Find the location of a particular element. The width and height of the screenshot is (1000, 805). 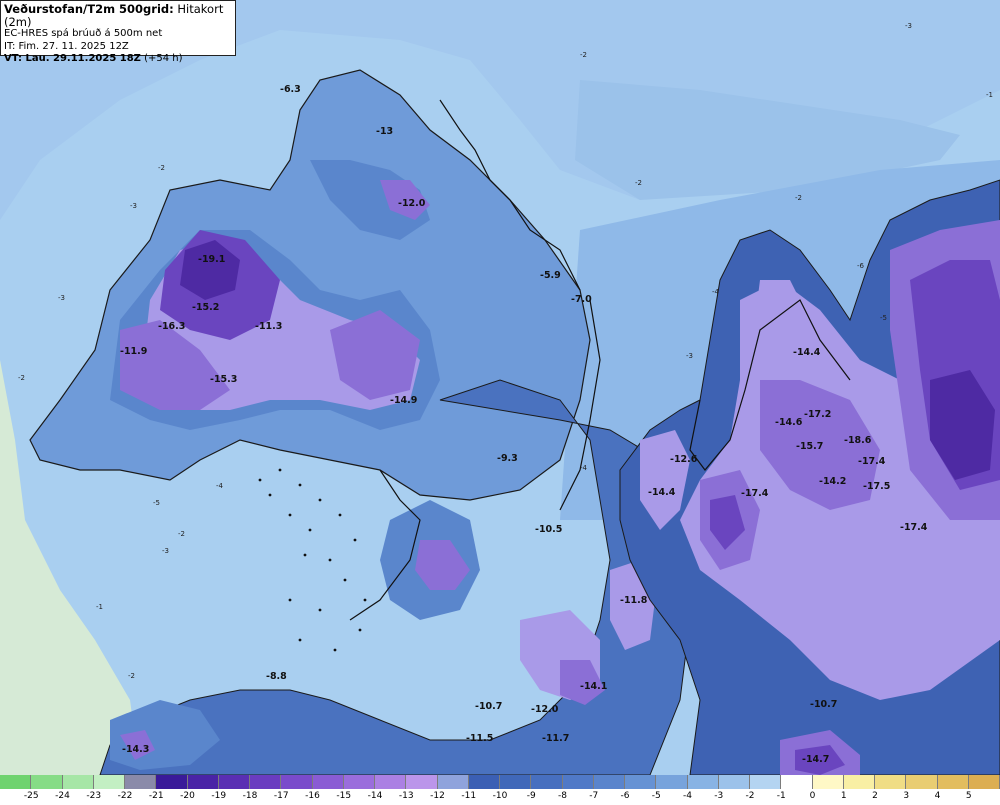

header-valid-time: VT: Lau. 29.11.2025 18Z is located at coordinates (72, 58).